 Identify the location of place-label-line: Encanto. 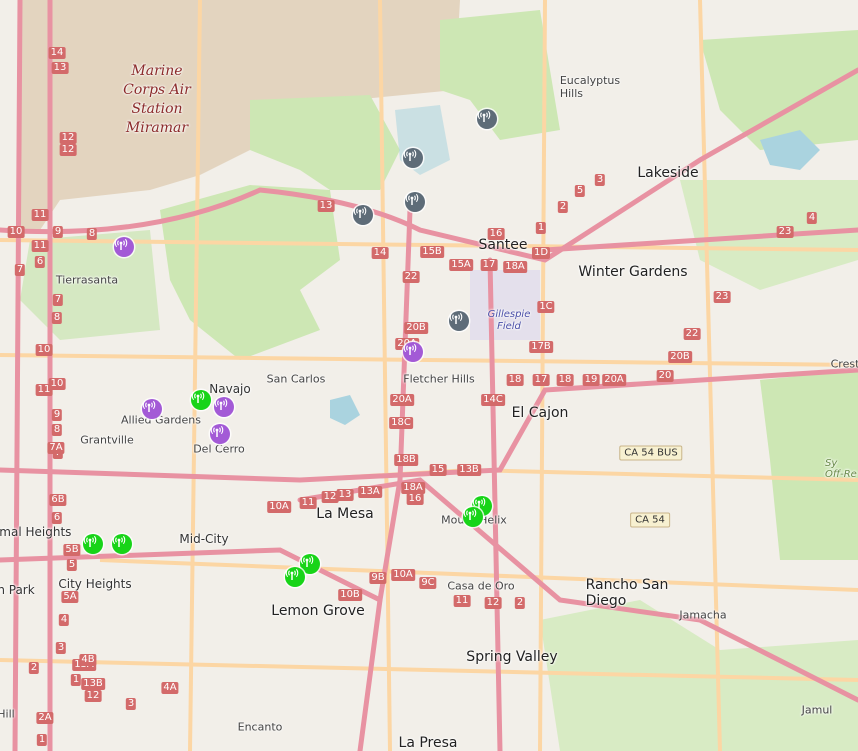
(260, 727).